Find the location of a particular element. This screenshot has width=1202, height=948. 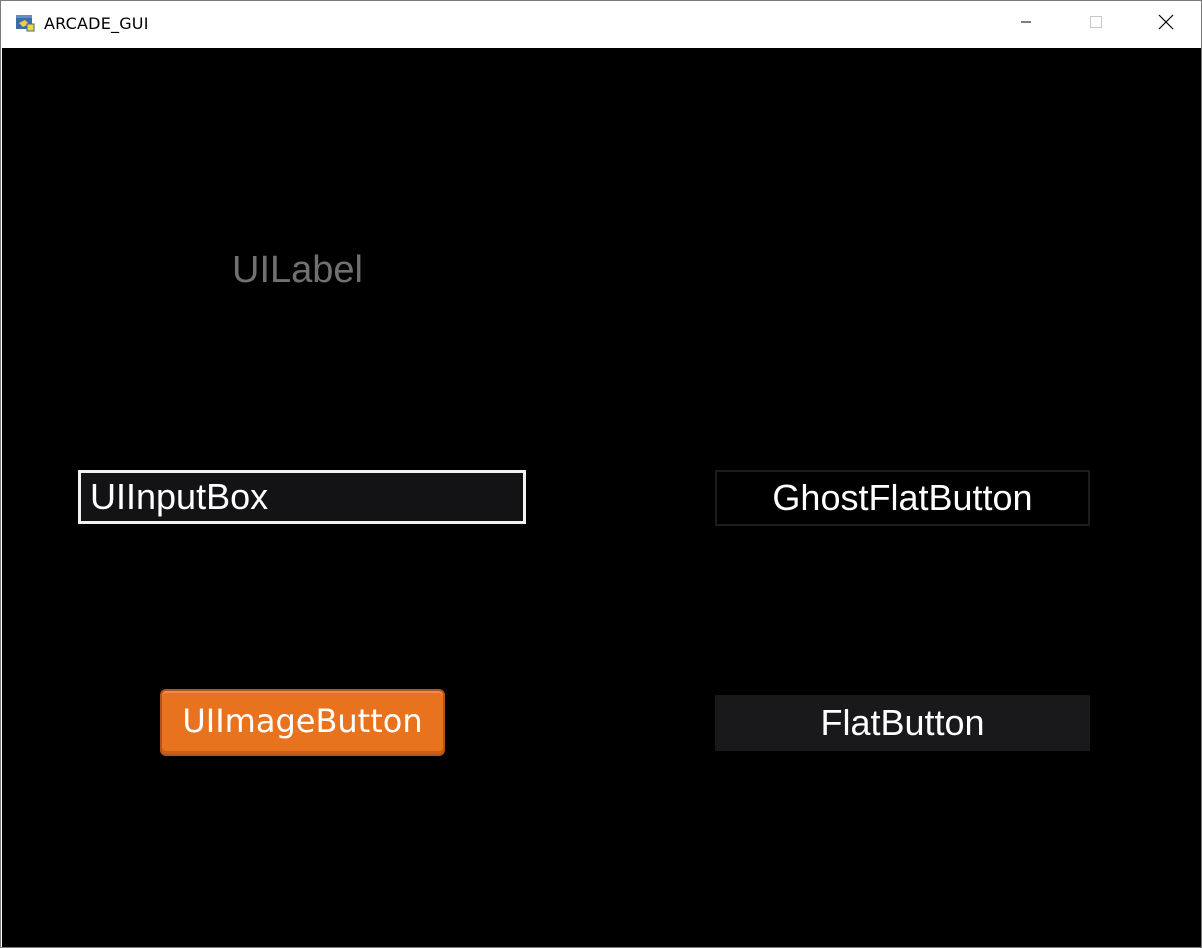

flat-button-label: FlatButton is located at coordinates (902, 722).